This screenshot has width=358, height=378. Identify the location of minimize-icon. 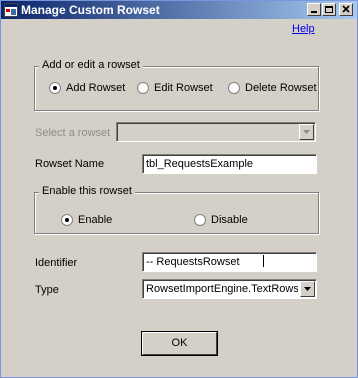
(314, 12).